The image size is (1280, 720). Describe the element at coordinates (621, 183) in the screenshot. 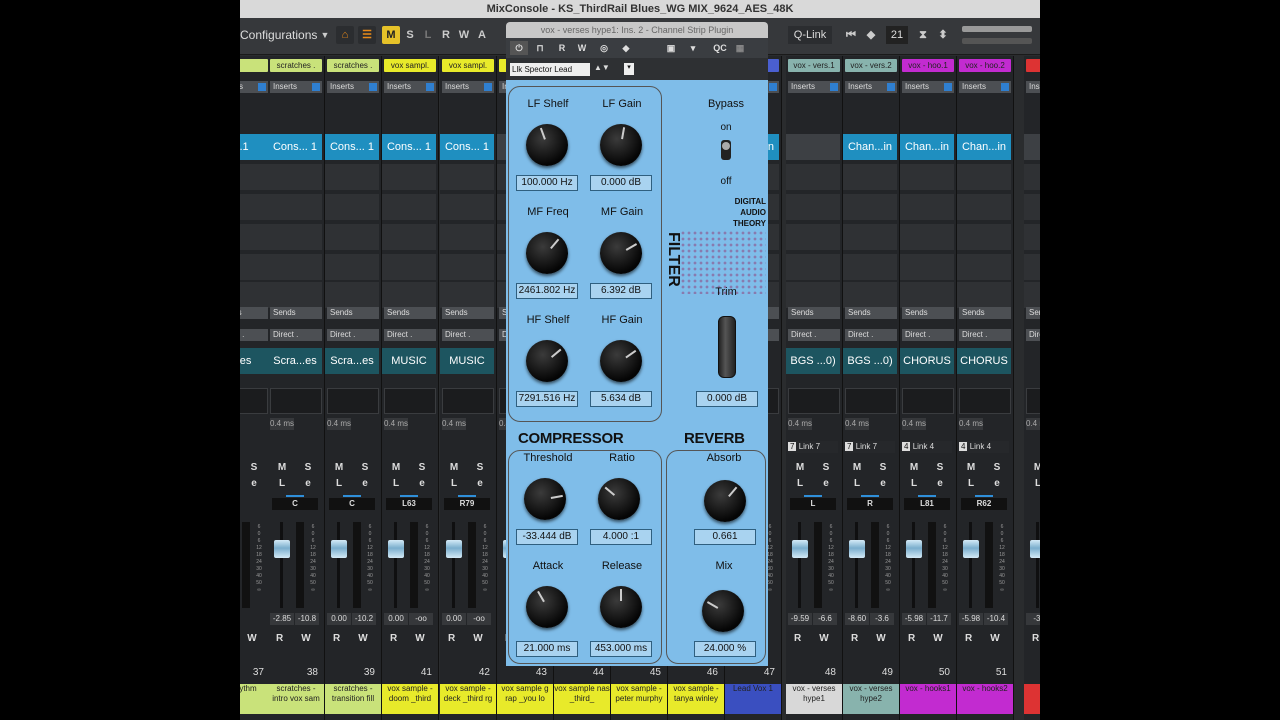

I see `lf-gain-value: 0.000 dB` at that location.